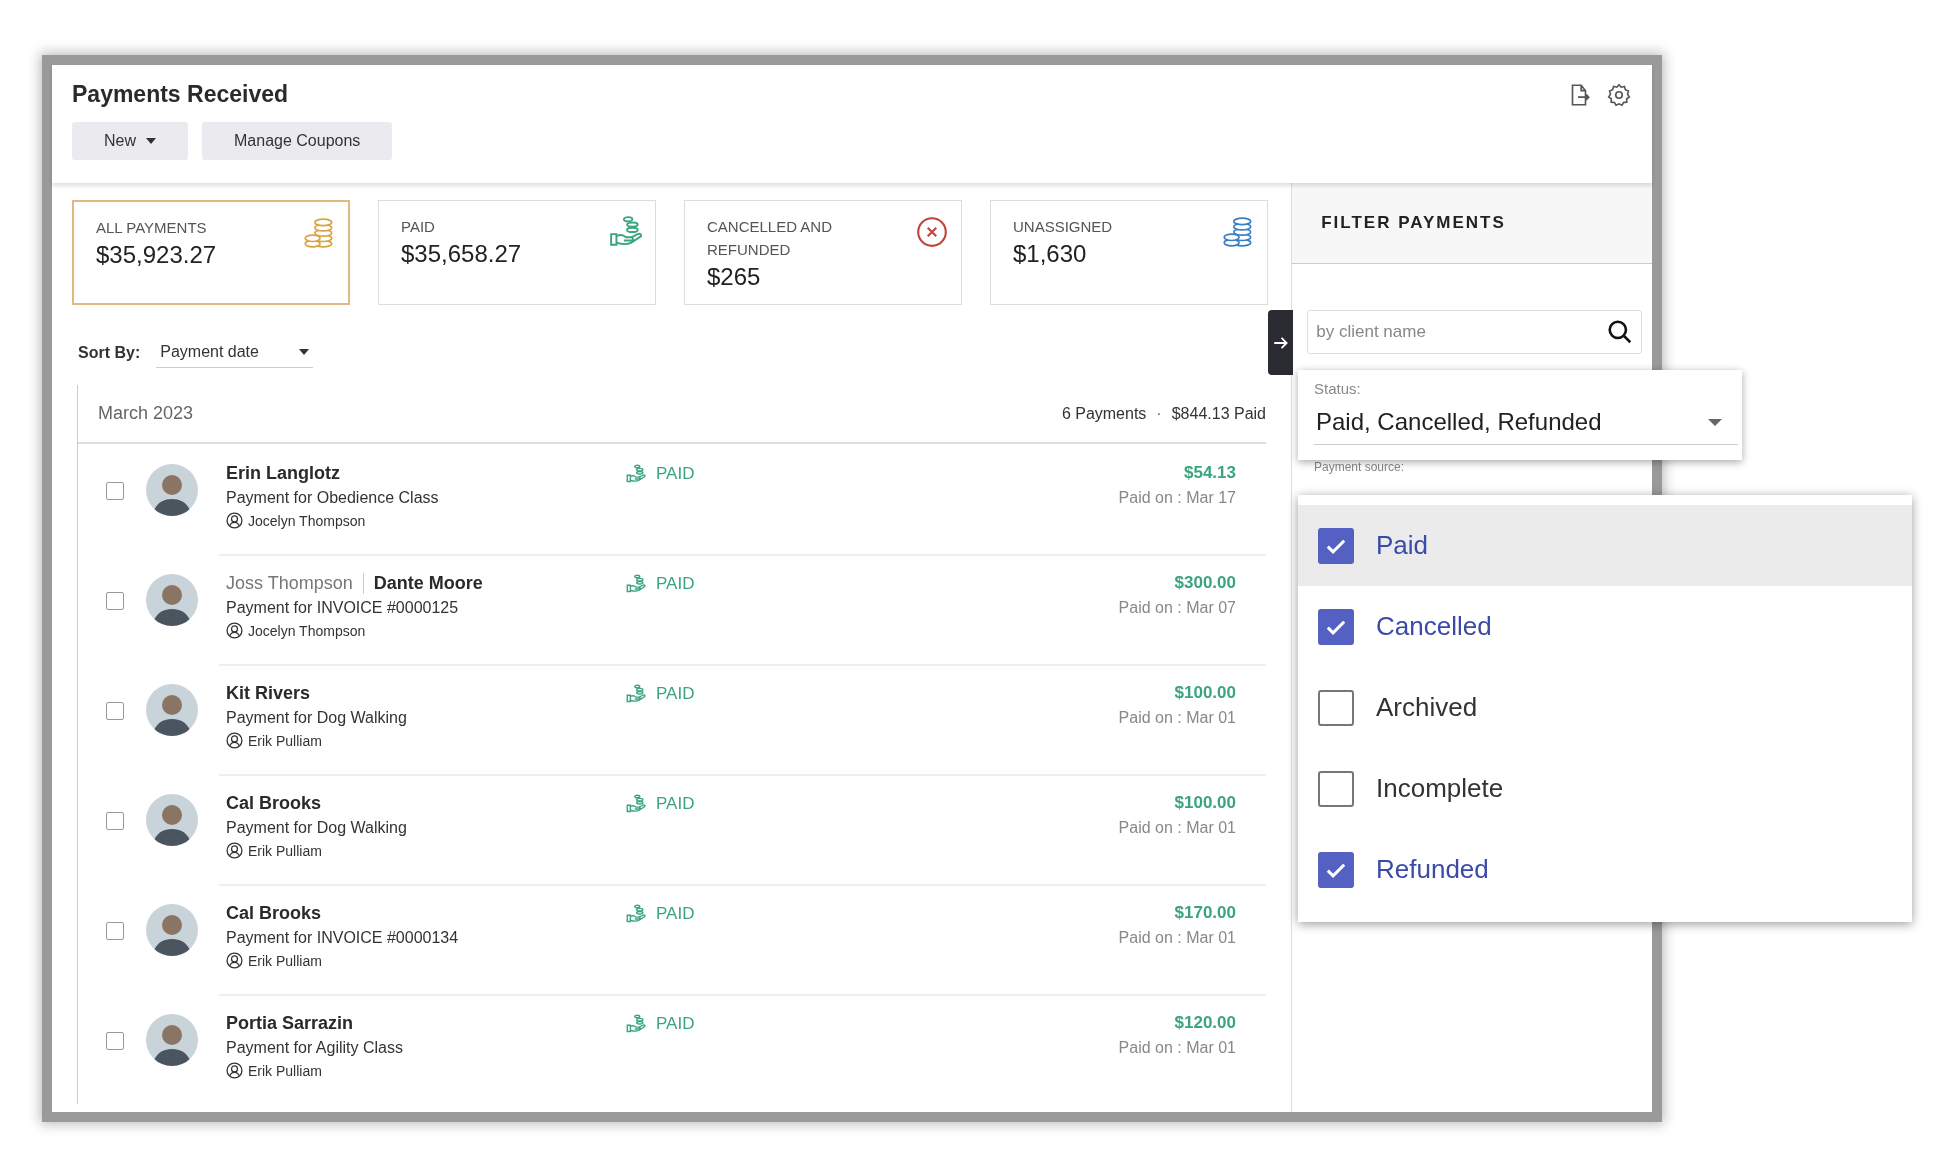 This screenshot has width=1960, height=1170. What do you see at coordinates (1337, 388) in the screenshot?
I see `status-label: Status:` at bounding box center [1337, 388].